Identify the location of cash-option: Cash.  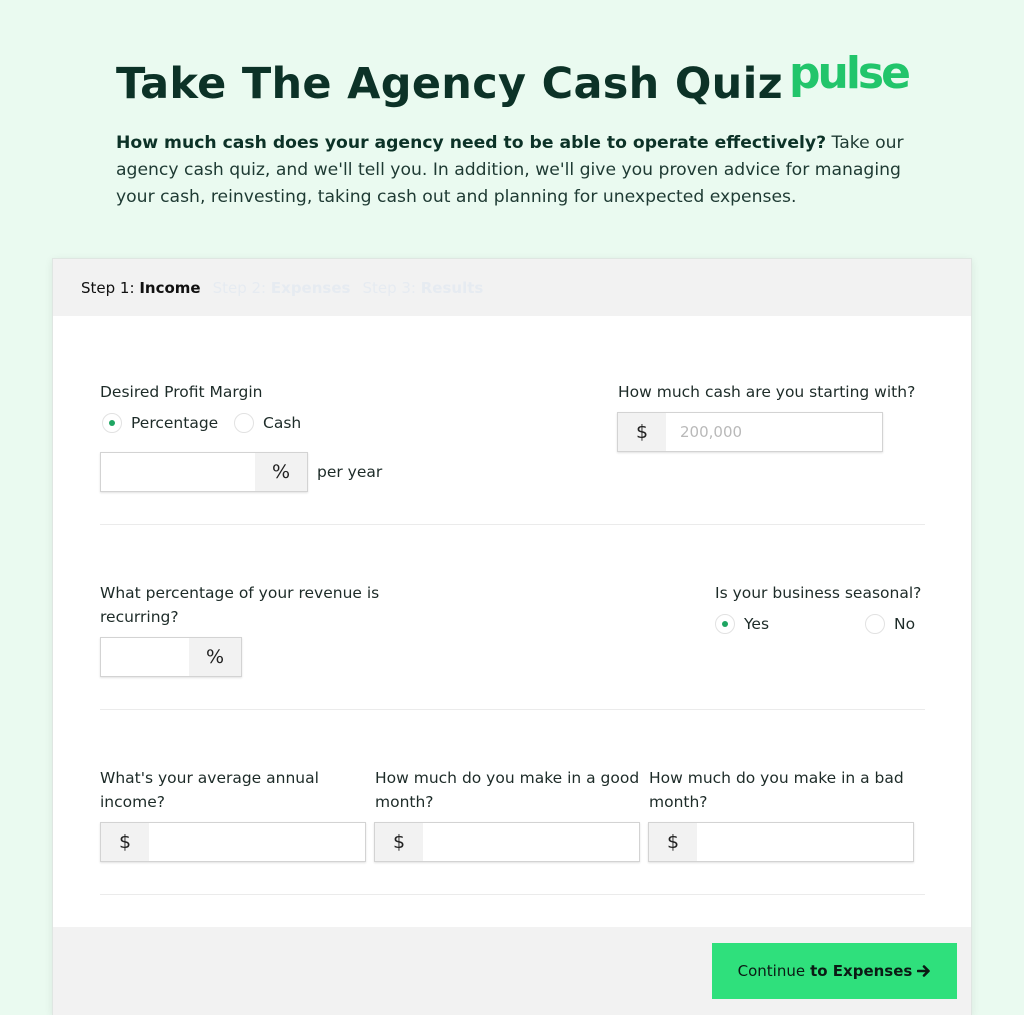
(267, 423).